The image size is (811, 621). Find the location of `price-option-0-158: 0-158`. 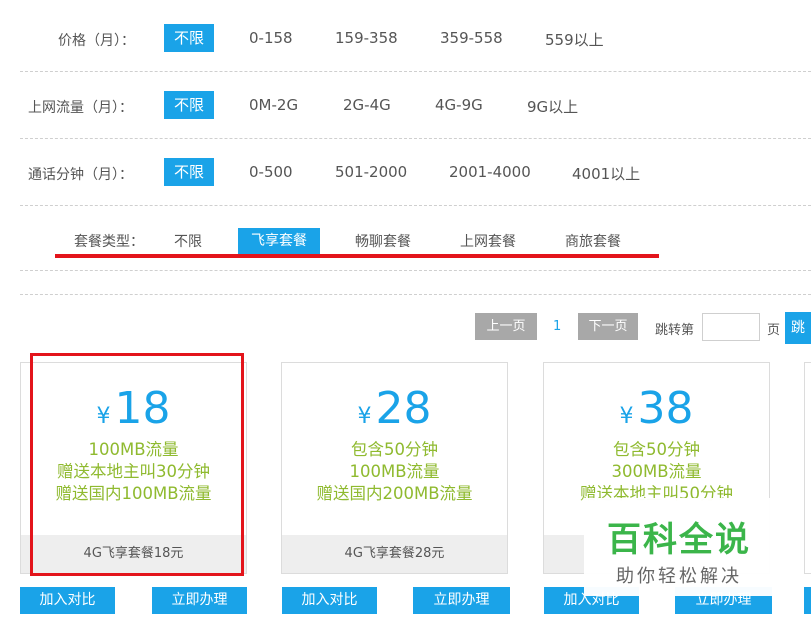

price-option-0-158: 0-158 is located at coordinates (271, 38).